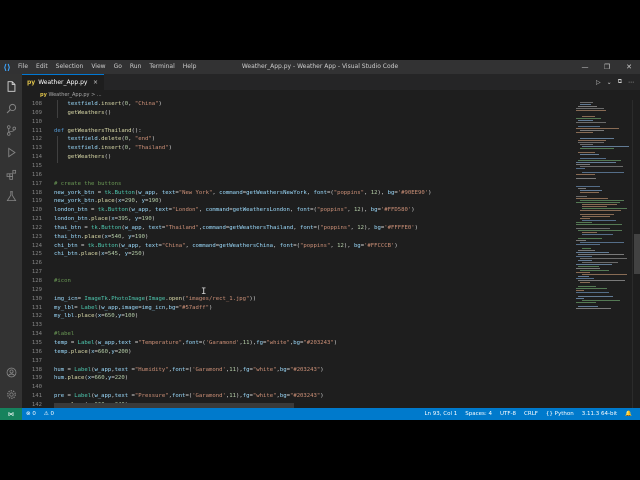  I want to click on tab-close-icon: ×, so click(95, 82).